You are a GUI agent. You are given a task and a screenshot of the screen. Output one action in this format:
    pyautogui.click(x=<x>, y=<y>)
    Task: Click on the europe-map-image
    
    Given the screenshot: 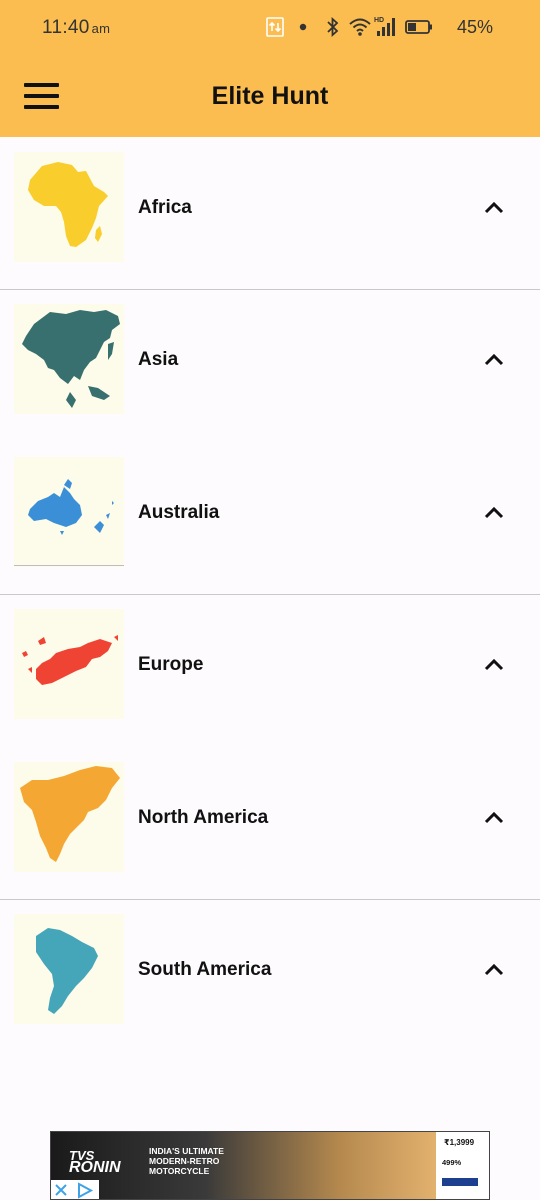 What is the action you would take?
    pyautogui.click(x=69, y=664)
    